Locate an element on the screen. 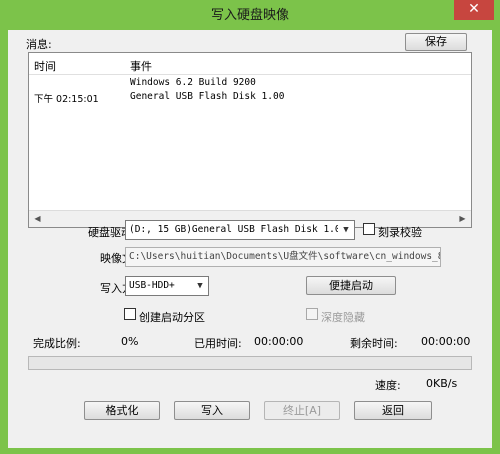 This screenshot has height=454, width=500. create-boot-partition-label: 创建启动分区 is located at coordinates (172, 317).